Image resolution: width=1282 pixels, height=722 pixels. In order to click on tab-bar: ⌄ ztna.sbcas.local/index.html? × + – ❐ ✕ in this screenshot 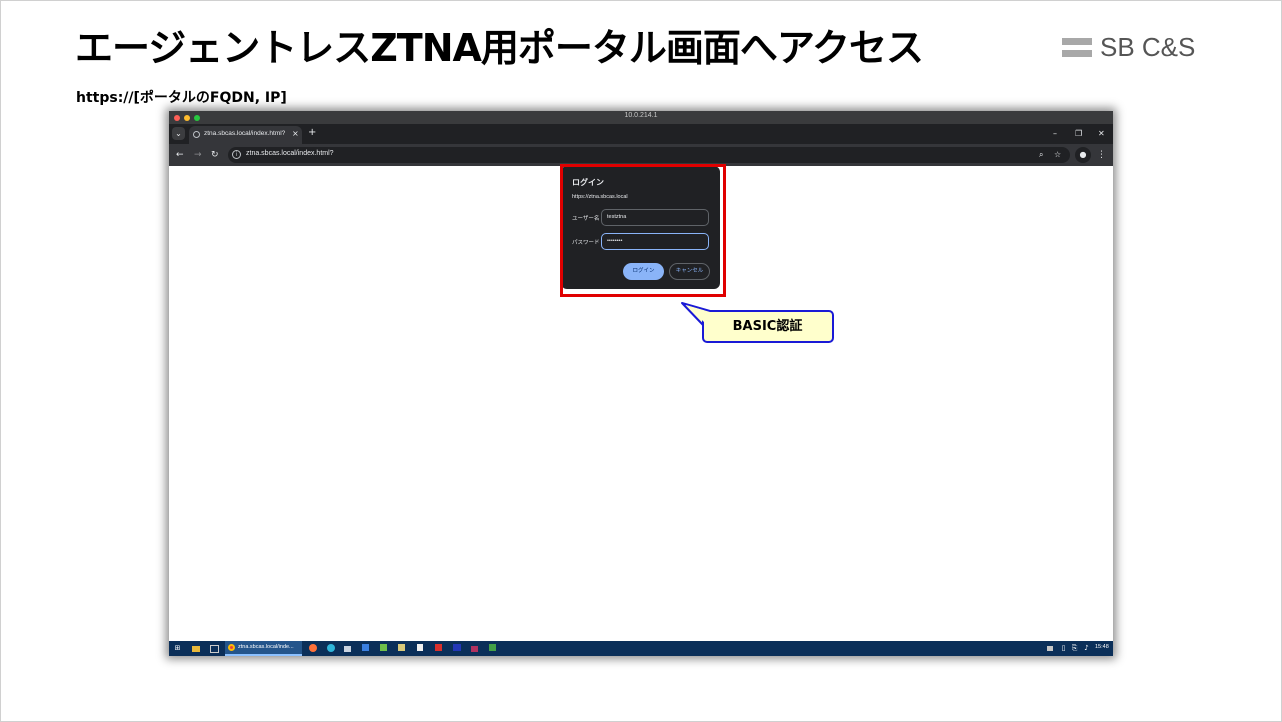, I will do `click(641, 134)`.